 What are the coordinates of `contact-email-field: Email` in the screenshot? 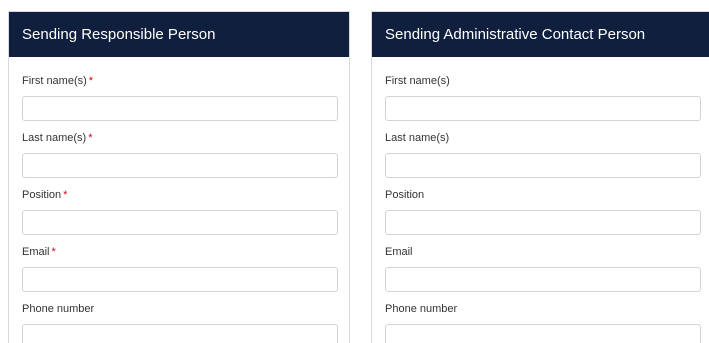 It's located at (543, 268).